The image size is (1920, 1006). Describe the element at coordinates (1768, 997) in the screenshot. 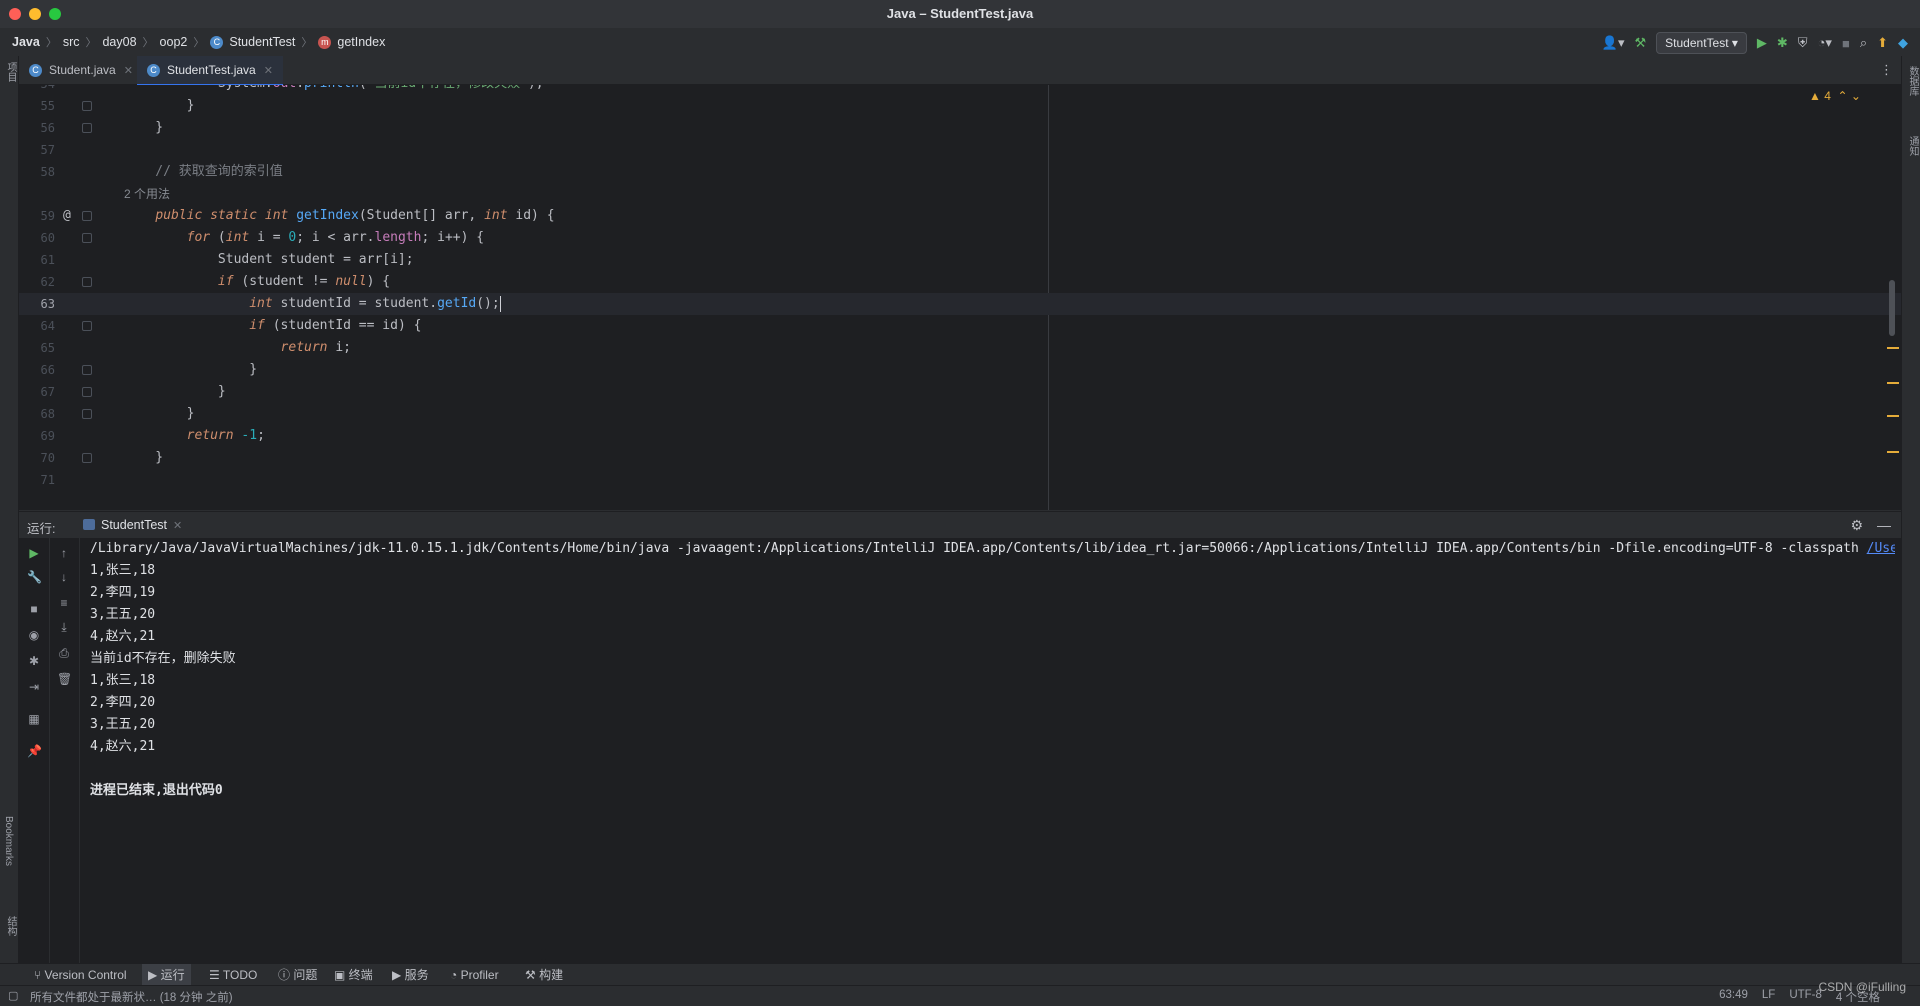

I see `line-separator: LF` at that location.